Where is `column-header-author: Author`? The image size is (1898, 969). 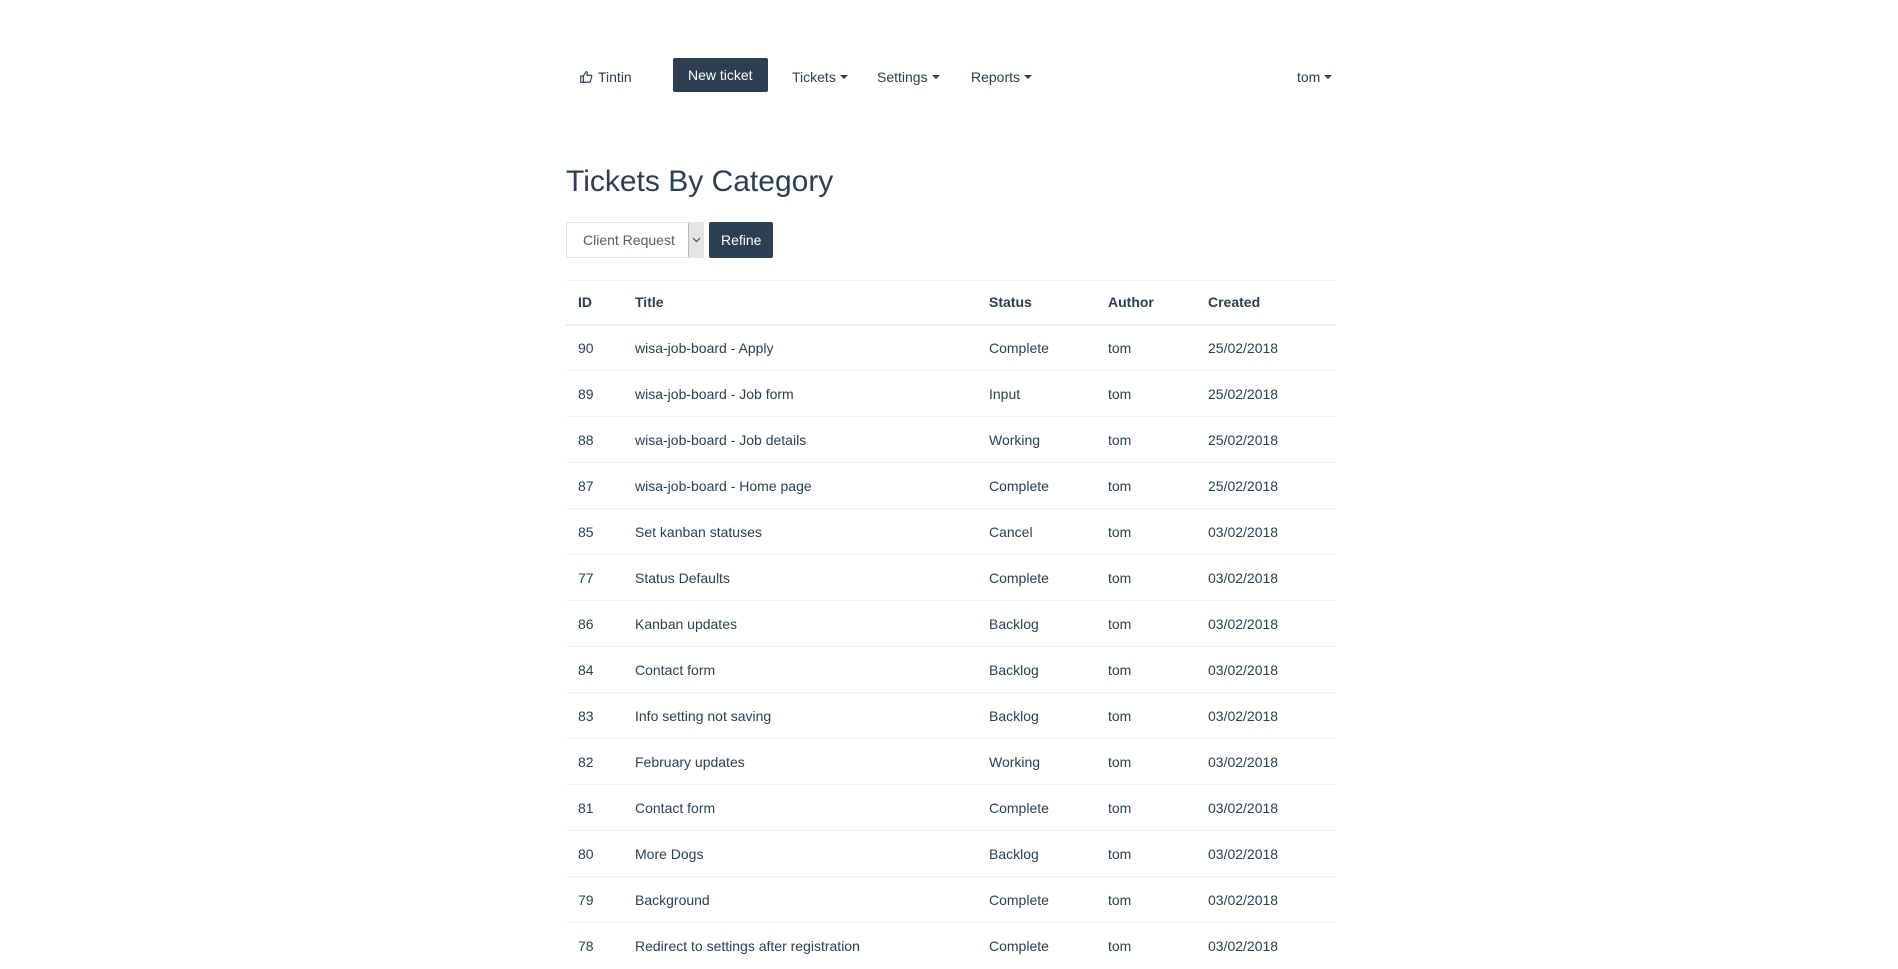
column-header-author: Author is located at coordinates (1146, 303).